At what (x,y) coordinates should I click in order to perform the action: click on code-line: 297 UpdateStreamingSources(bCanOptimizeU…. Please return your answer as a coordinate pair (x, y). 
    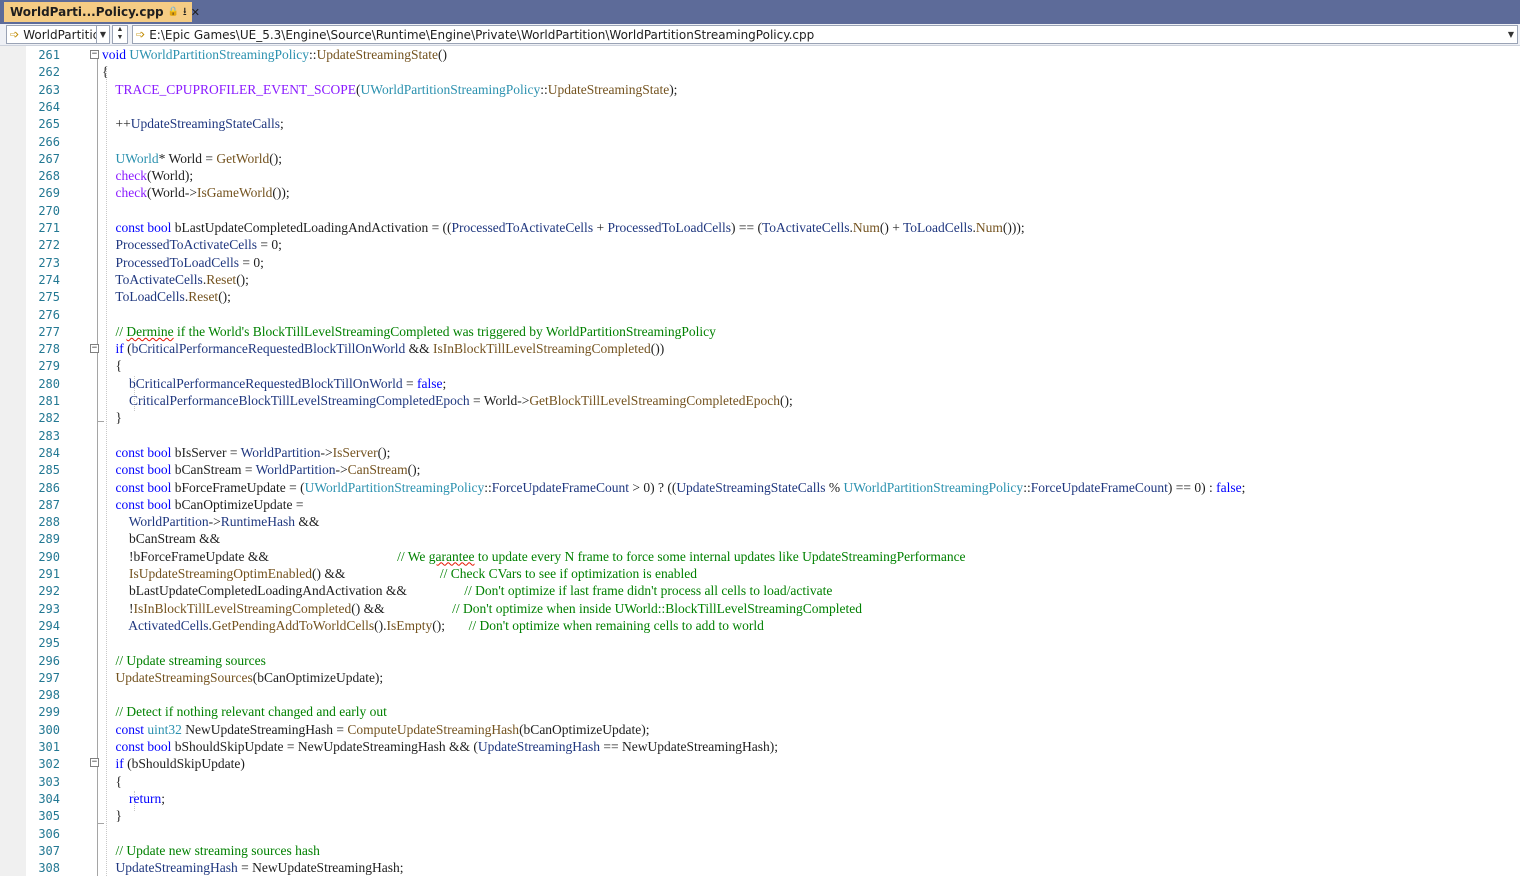
    Looking at the image, I should click on (760, 677).